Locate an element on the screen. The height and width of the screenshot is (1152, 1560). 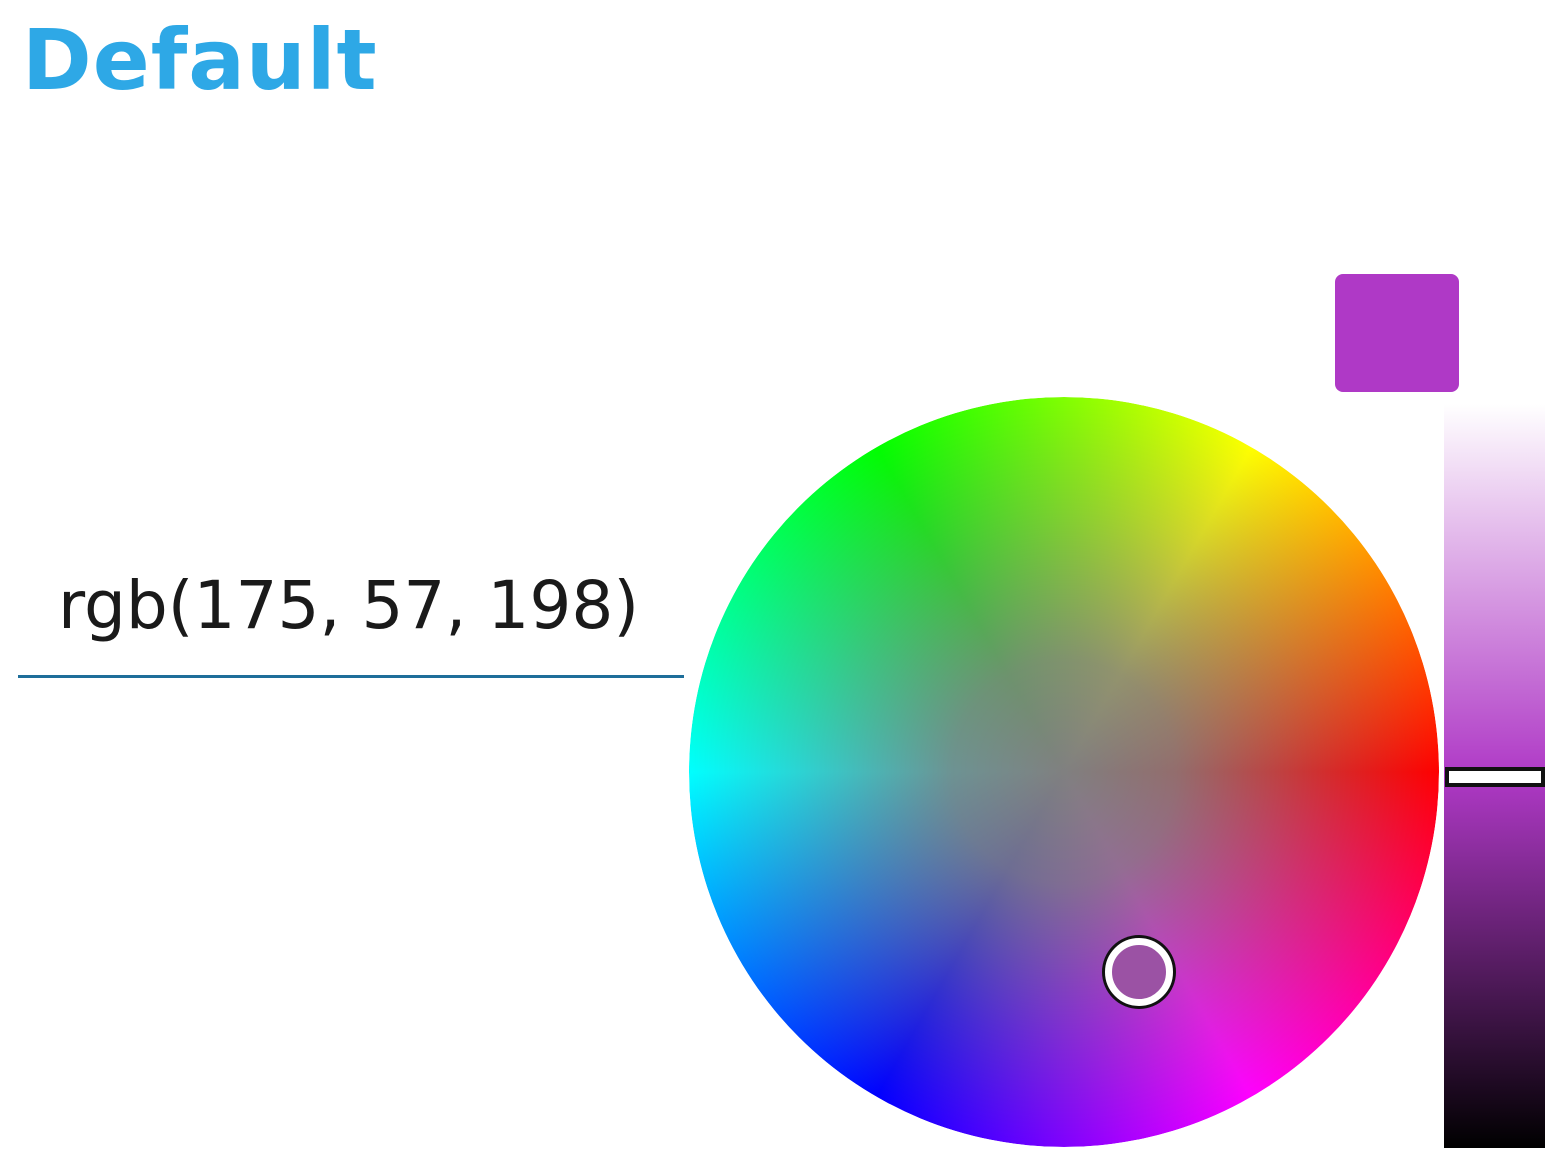
page-title: Default is located at coordinates (200, 60).